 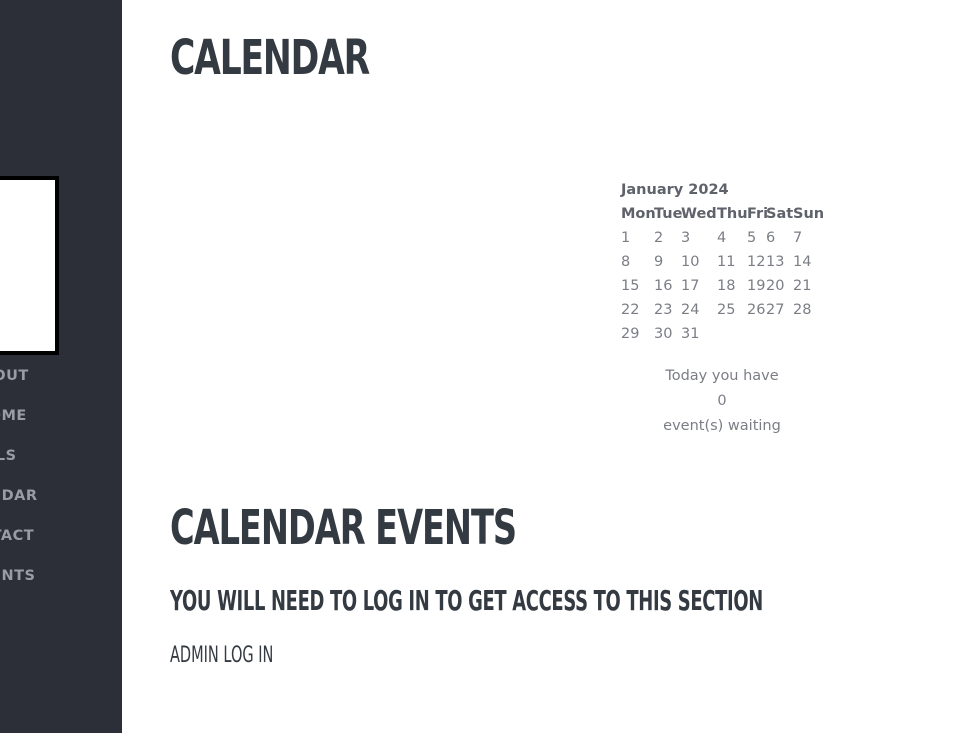 I want to click on calendar-day: 11, so click(x=726, y=262).